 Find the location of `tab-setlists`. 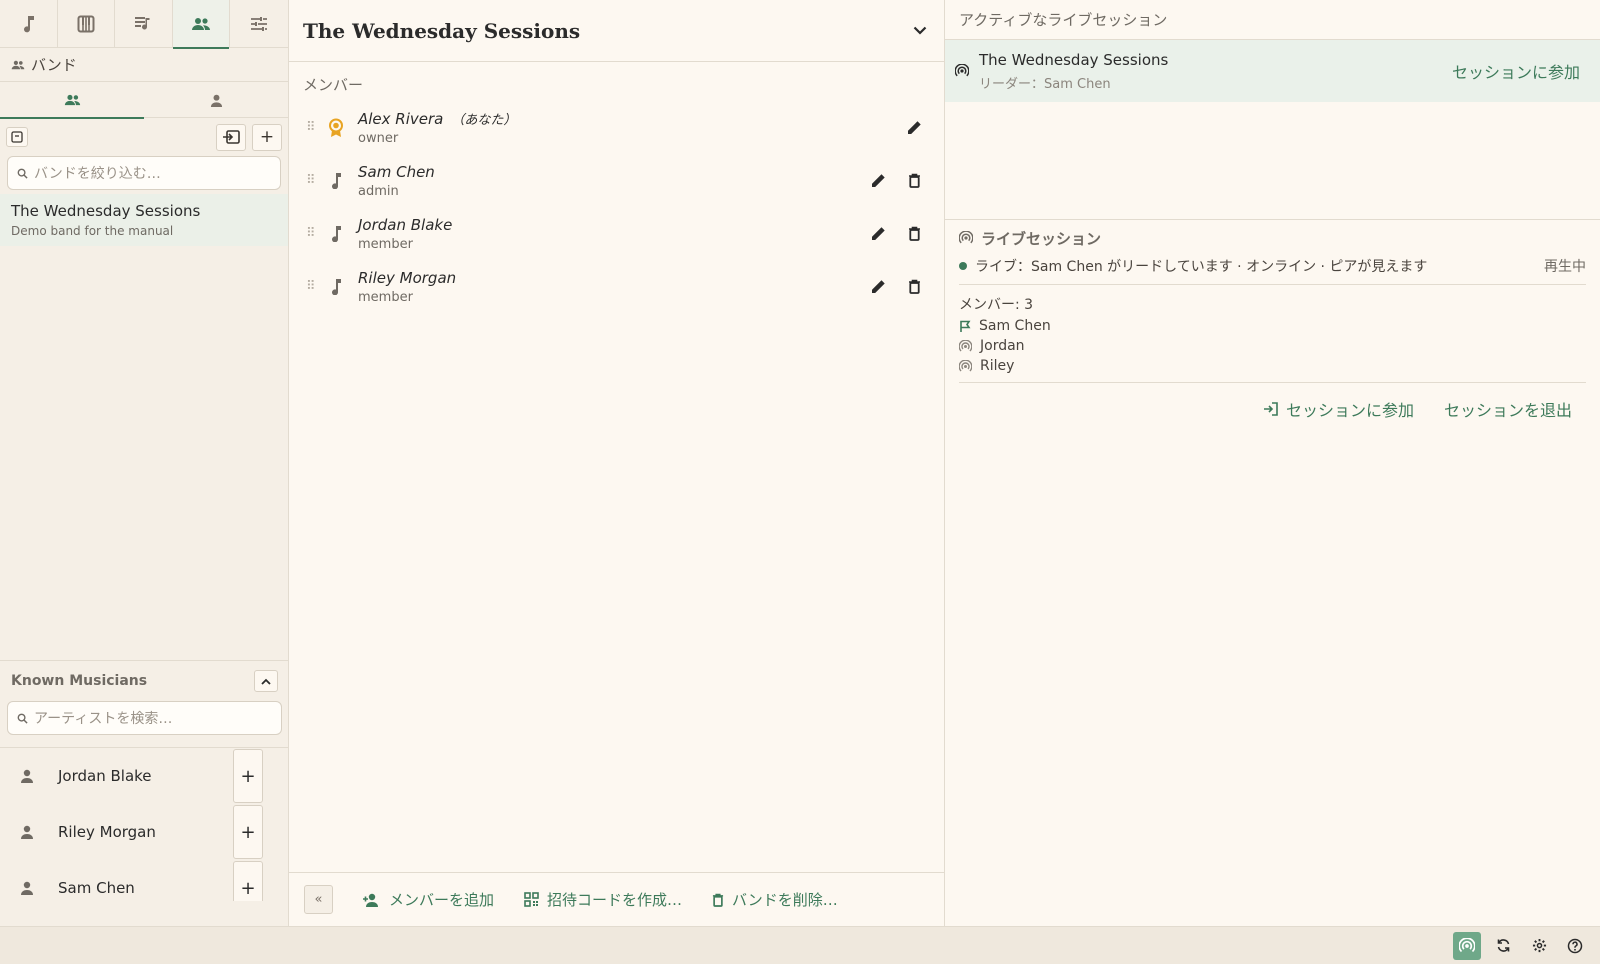

tab-setlists is located at coordinates (144, 24).